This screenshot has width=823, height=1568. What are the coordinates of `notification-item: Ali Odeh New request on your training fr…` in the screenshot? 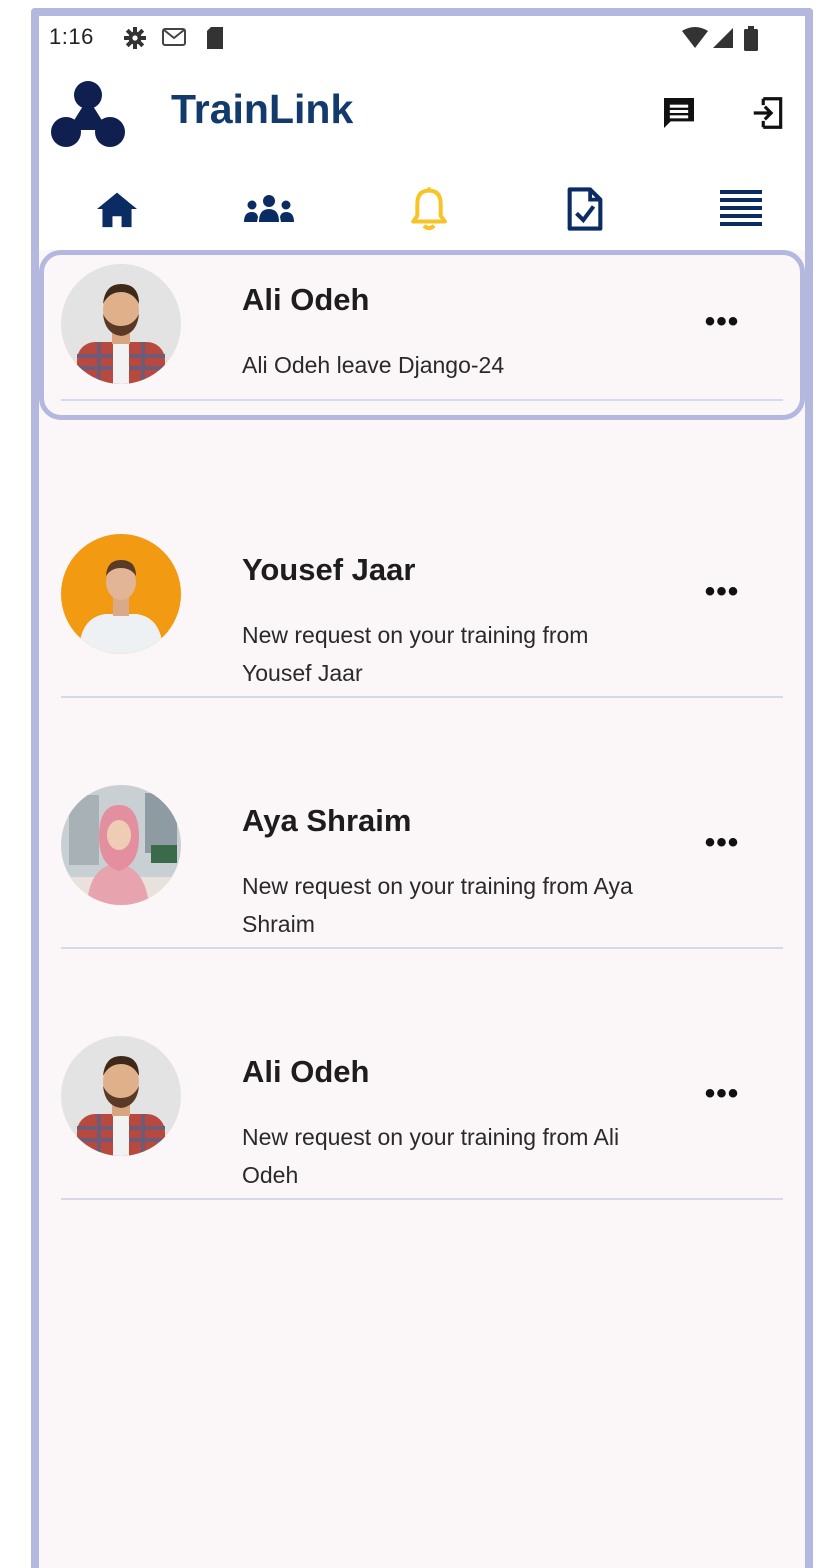 It's located at (422, 1111).